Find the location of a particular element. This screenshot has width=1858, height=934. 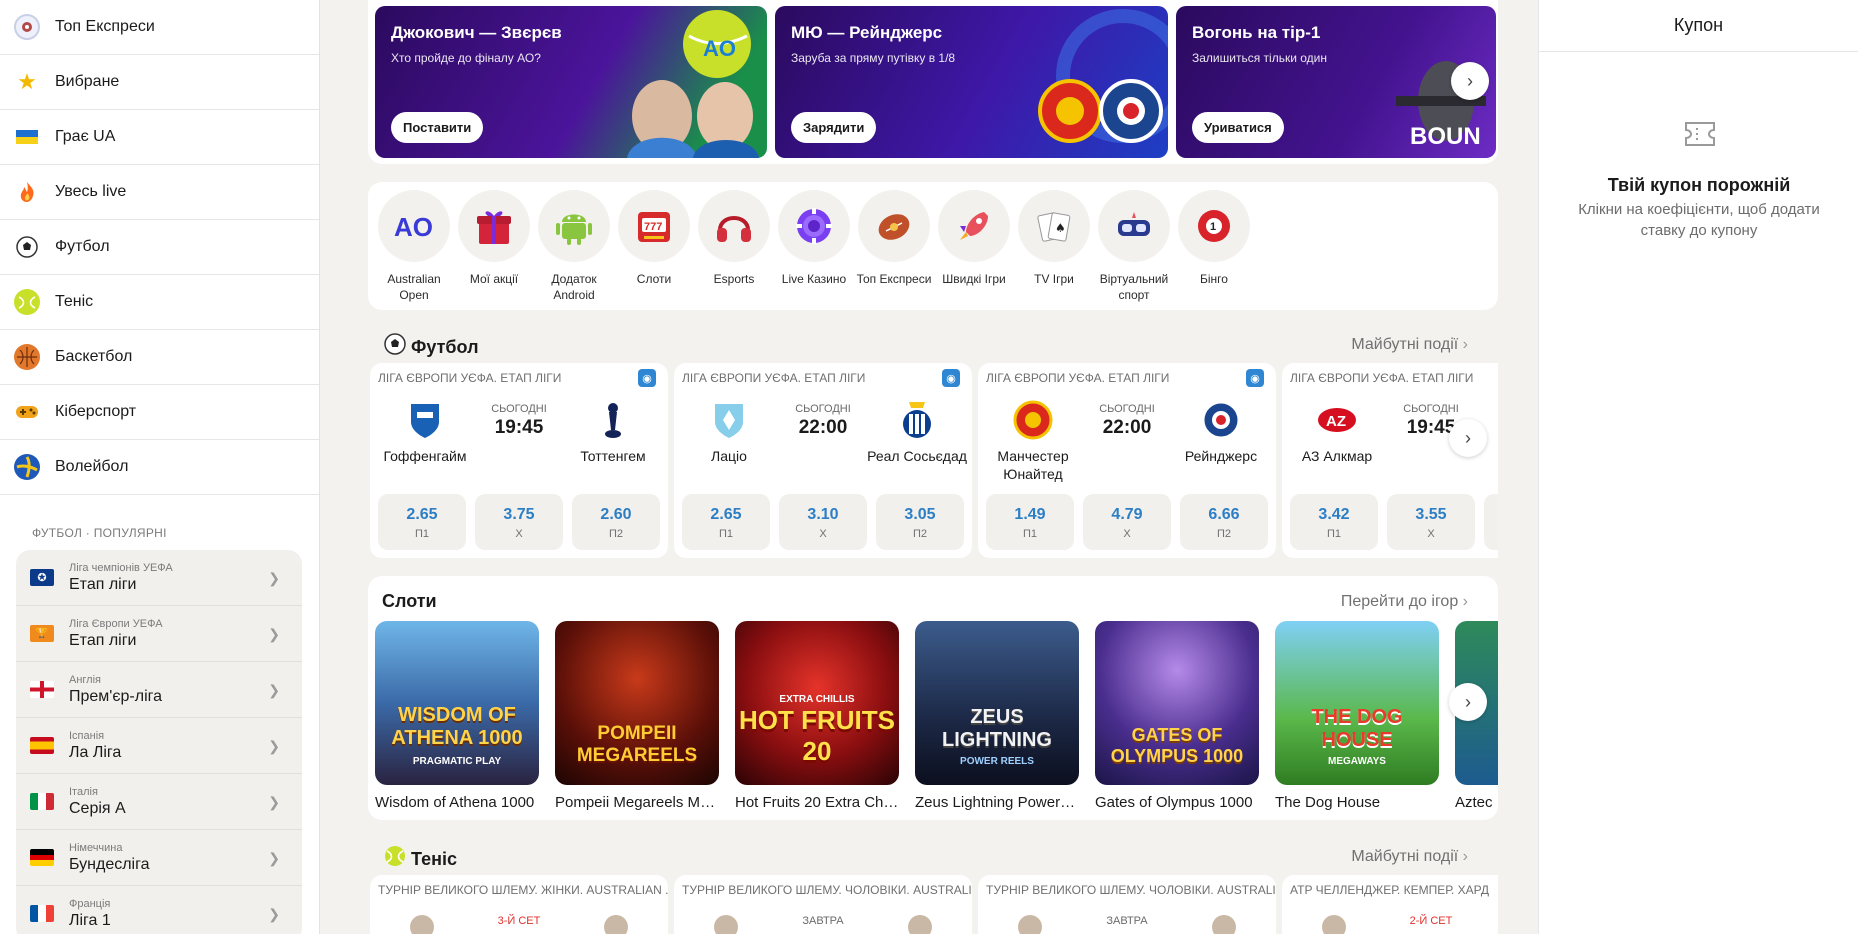

quick-link-bingo: 1 Бінго is located at coordinates (1214, 250).